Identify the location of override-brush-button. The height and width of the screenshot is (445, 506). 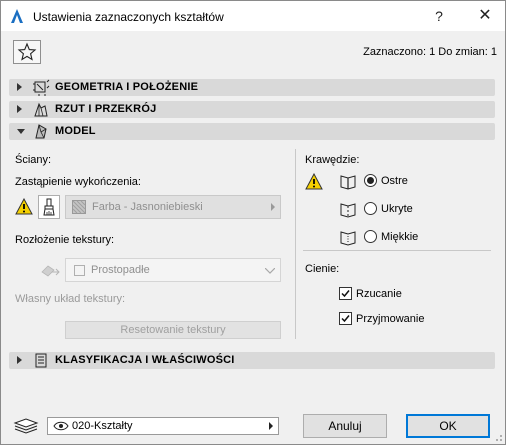
(49, 207).